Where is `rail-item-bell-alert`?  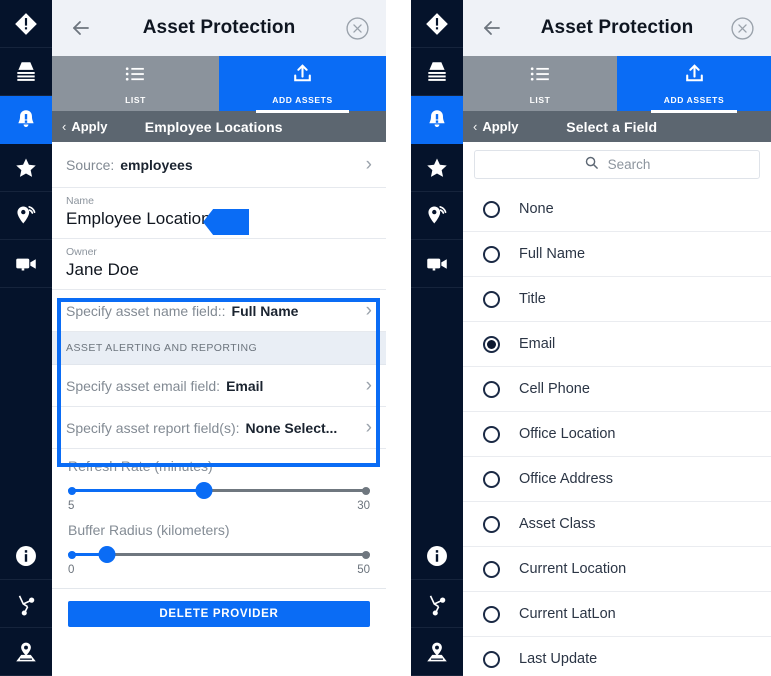
rail-item-bell-alert is located at coordinates (26, 120).